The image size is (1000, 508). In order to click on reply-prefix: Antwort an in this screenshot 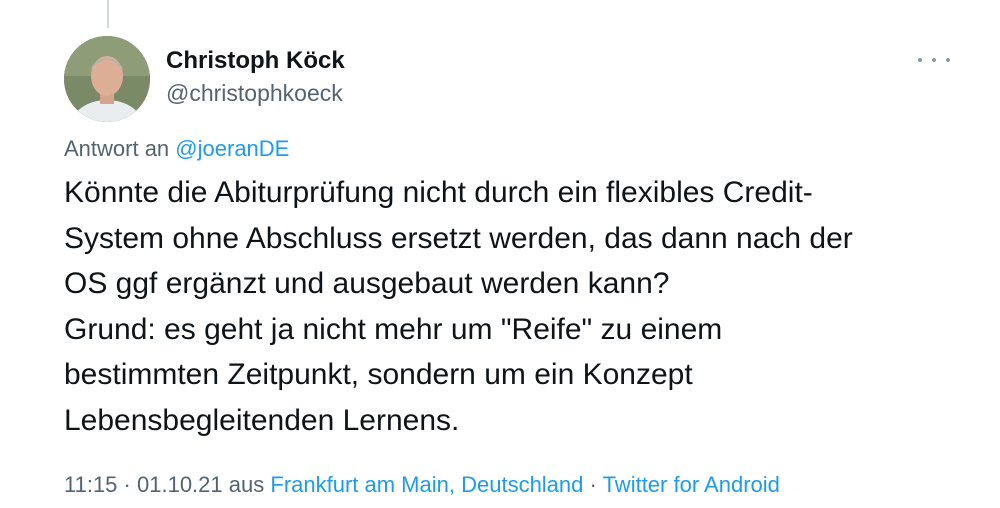, I will do `click(117, 148)`.